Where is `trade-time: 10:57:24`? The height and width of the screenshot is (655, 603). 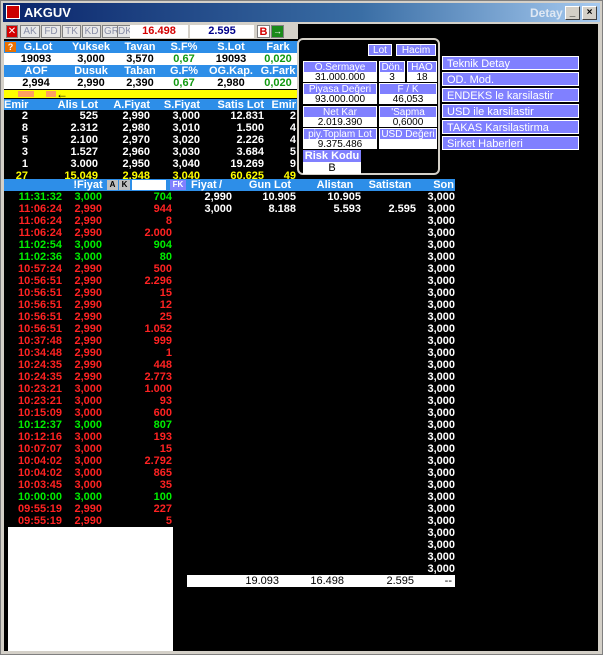
trade-time: 10:57:24 is located at coordinates (39, 269).